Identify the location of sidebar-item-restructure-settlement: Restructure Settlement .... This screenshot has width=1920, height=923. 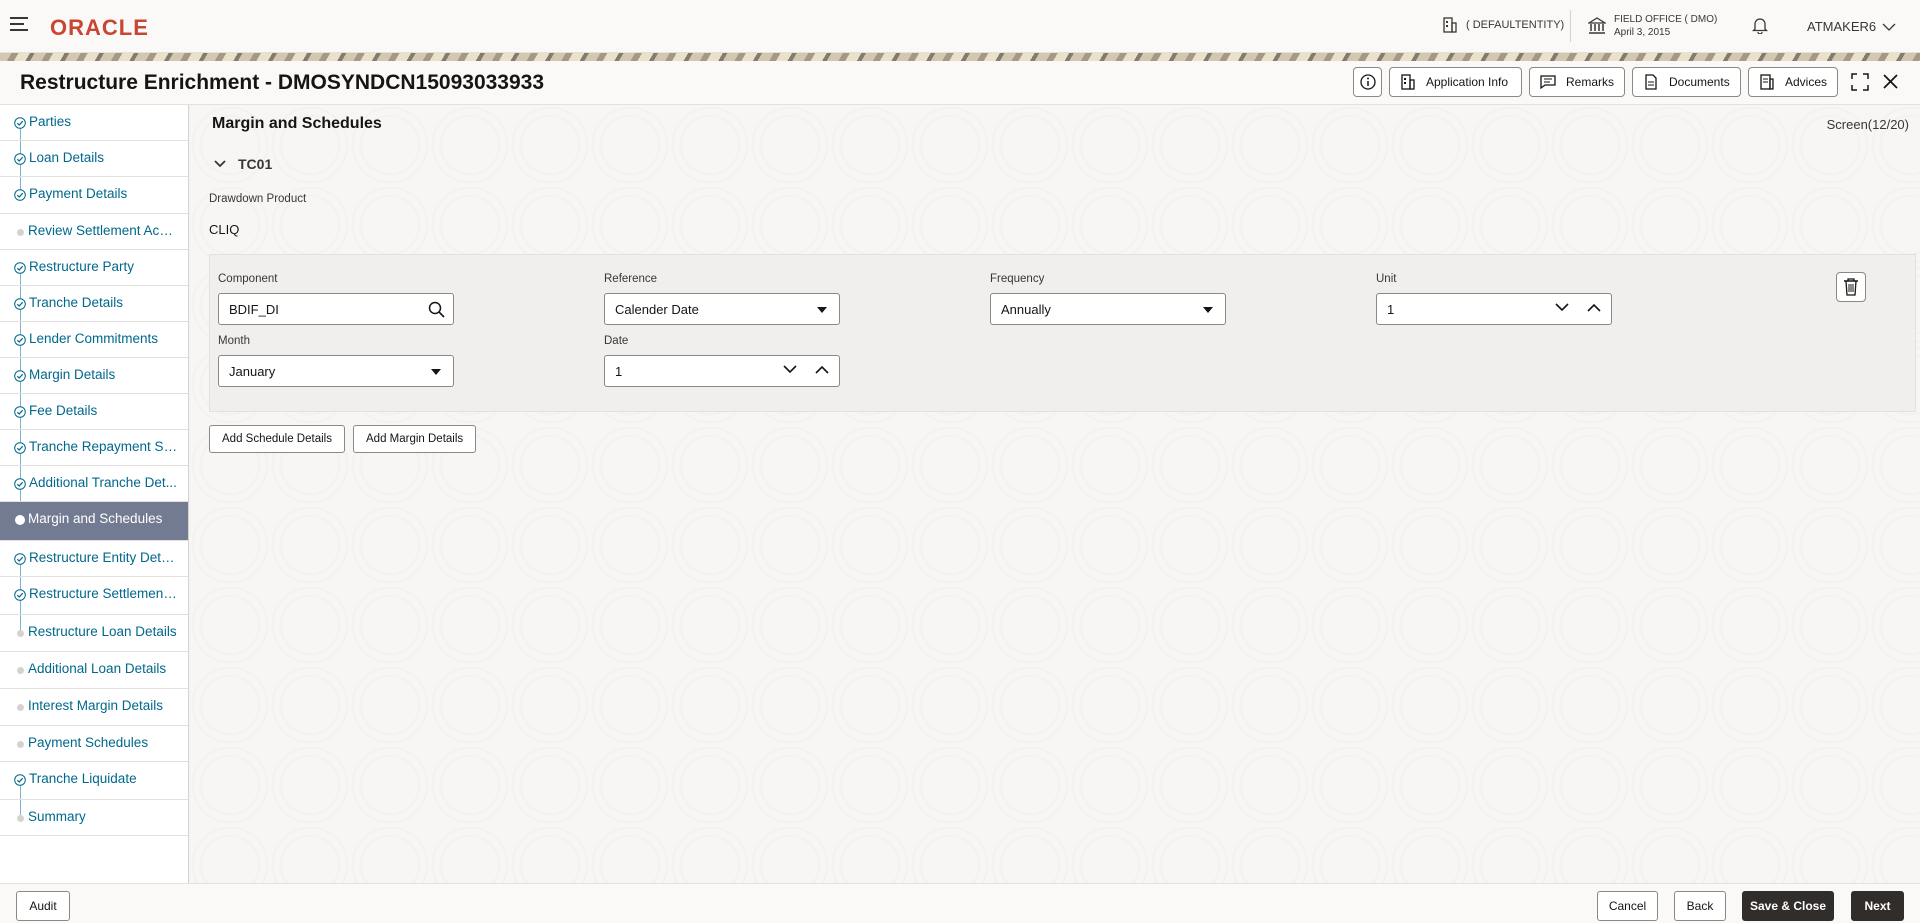
(94, 596).